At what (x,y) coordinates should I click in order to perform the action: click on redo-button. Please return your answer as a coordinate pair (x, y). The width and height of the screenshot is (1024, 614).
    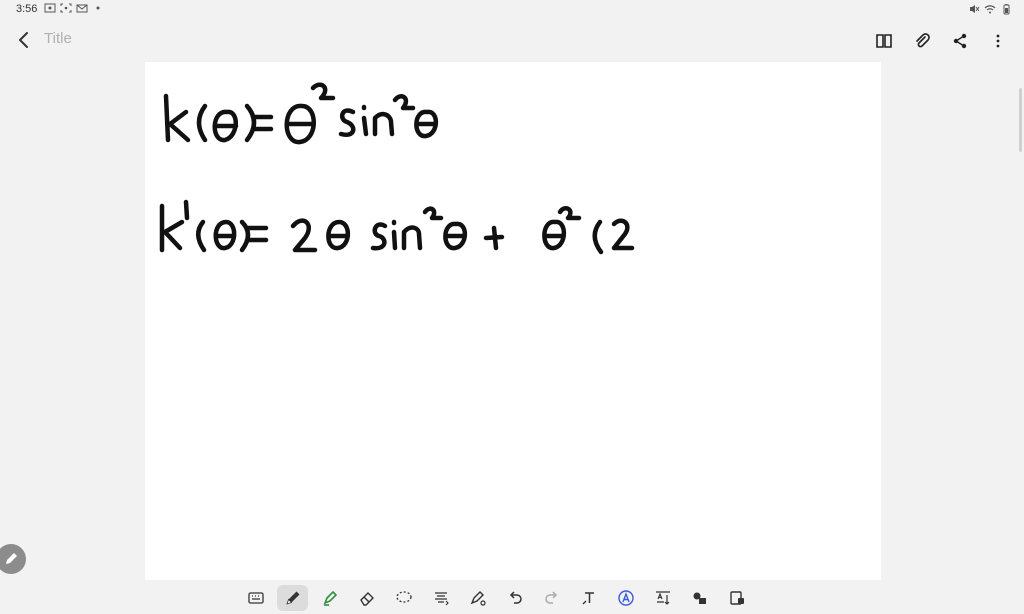
    Looking at the image, I should click on (551, 598).